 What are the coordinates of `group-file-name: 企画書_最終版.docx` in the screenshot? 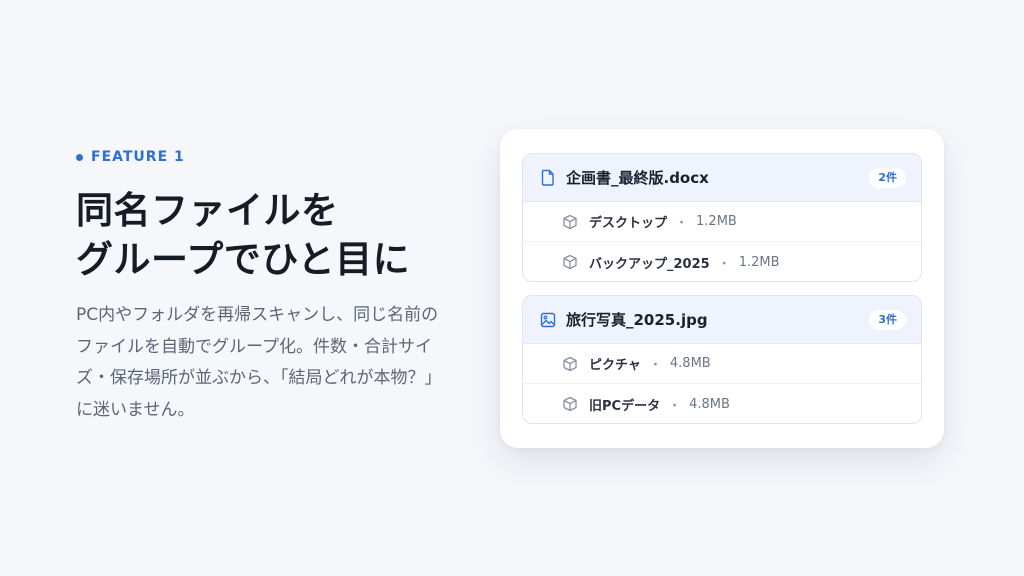 It's located at (637, 178).